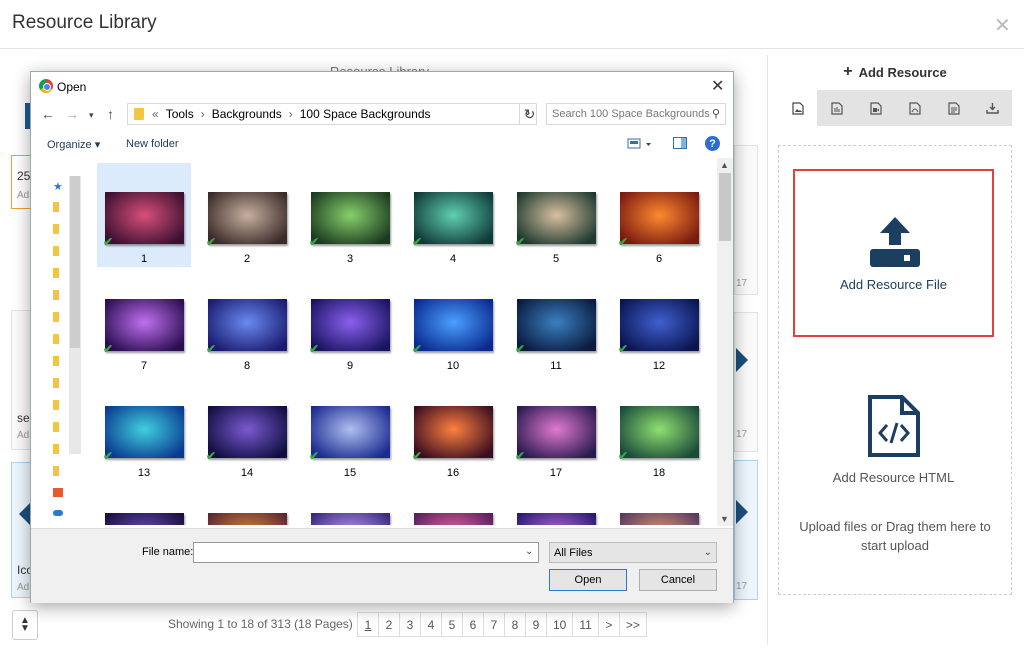 The width and height of the screenshot is (1024, 671). Describe the element at coordinates (180, 114) in the screenshot. I see `breadcrumb-item: Tools` at that location.